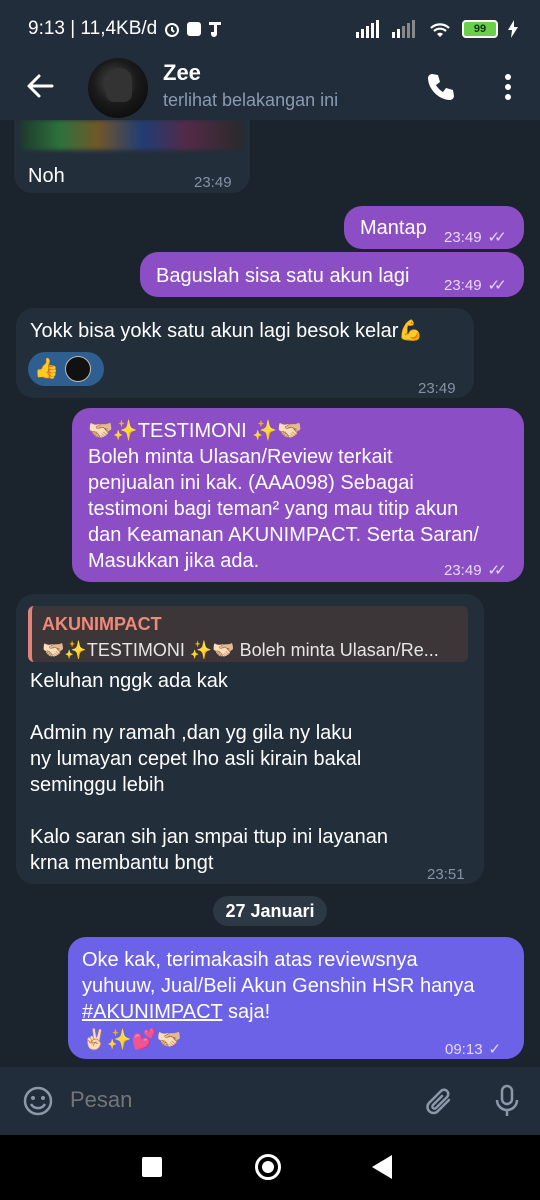 This screenshot has height=1200, width=540. I want to click on reaction-chip: 👍, so click(66, 369).